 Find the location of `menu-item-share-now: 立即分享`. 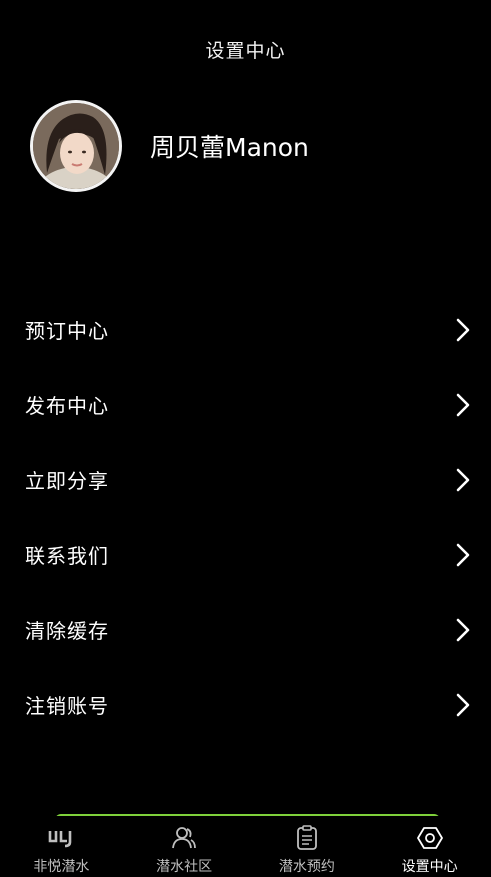

menu-item-share-now: 立即分享 is located at coordinates (245, 479).